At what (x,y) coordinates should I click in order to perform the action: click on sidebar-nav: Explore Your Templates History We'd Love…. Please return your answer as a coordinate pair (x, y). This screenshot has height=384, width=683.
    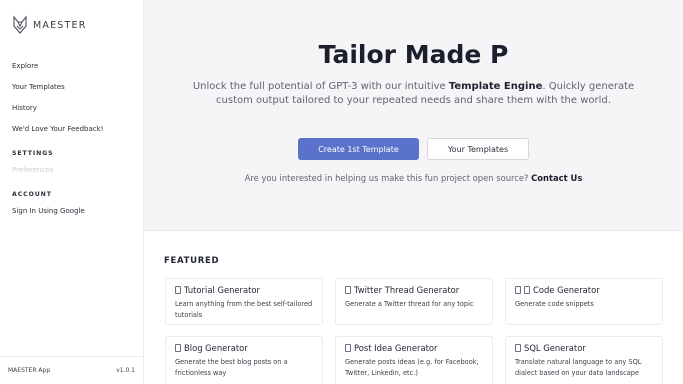
    Looking at the image, I should click on (57, 103).